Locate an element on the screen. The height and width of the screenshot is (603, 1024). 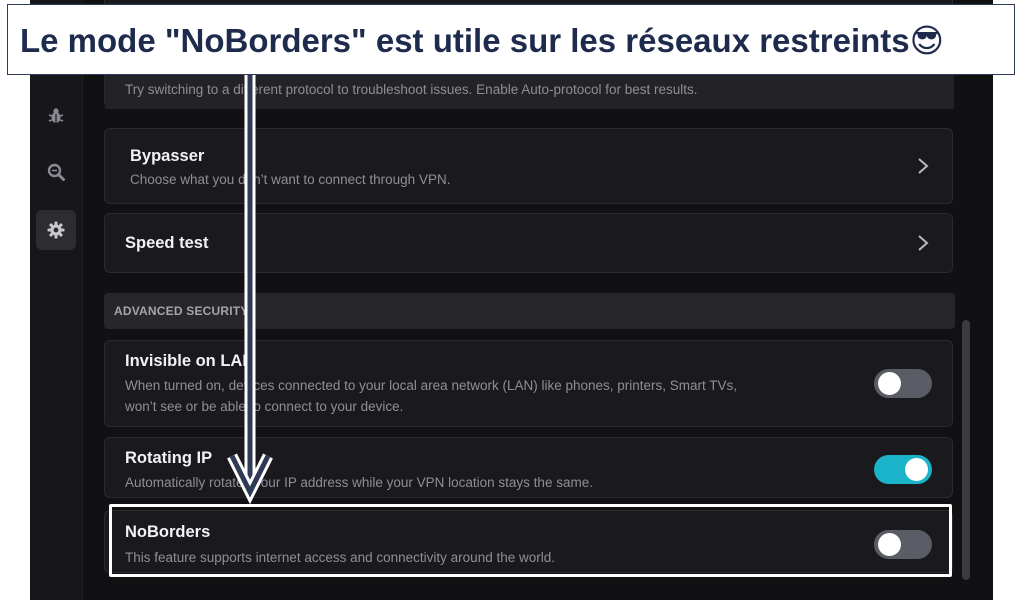
rotating-ip-title: Rotating IP is located at coordinates (169, 458).